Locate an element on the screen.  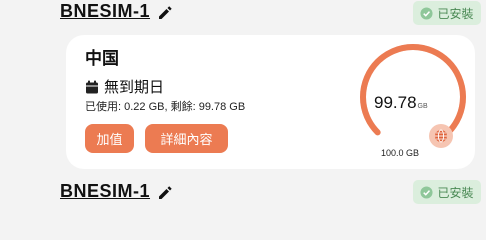
expiry-text: 無到期日 is located at coordinates (134, 87).